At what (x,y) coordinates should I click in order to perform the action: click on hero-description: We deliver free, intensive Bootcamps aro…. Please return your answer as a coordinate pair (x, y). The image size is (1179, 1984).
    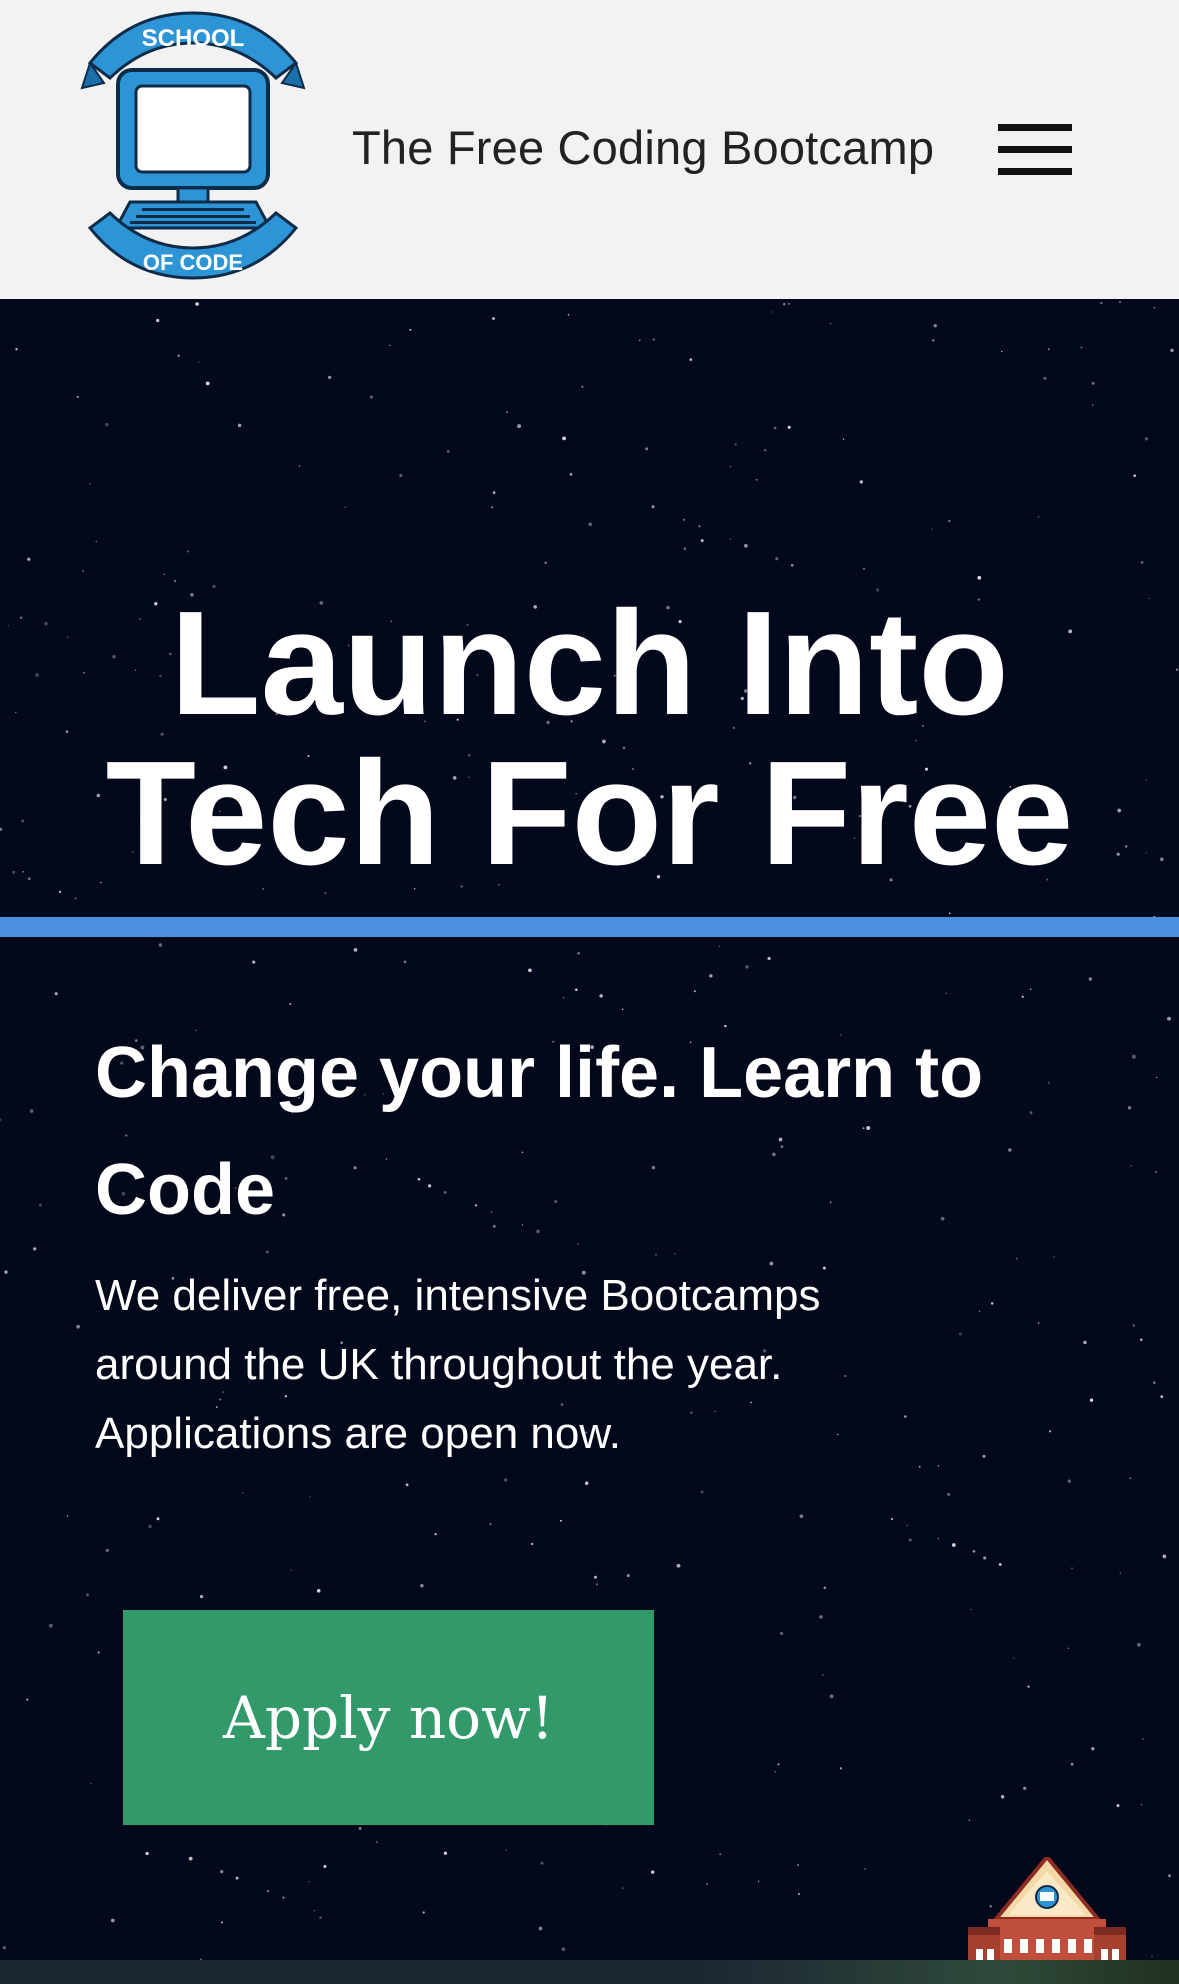
    Looking at the image, I should click on (458, 1364).